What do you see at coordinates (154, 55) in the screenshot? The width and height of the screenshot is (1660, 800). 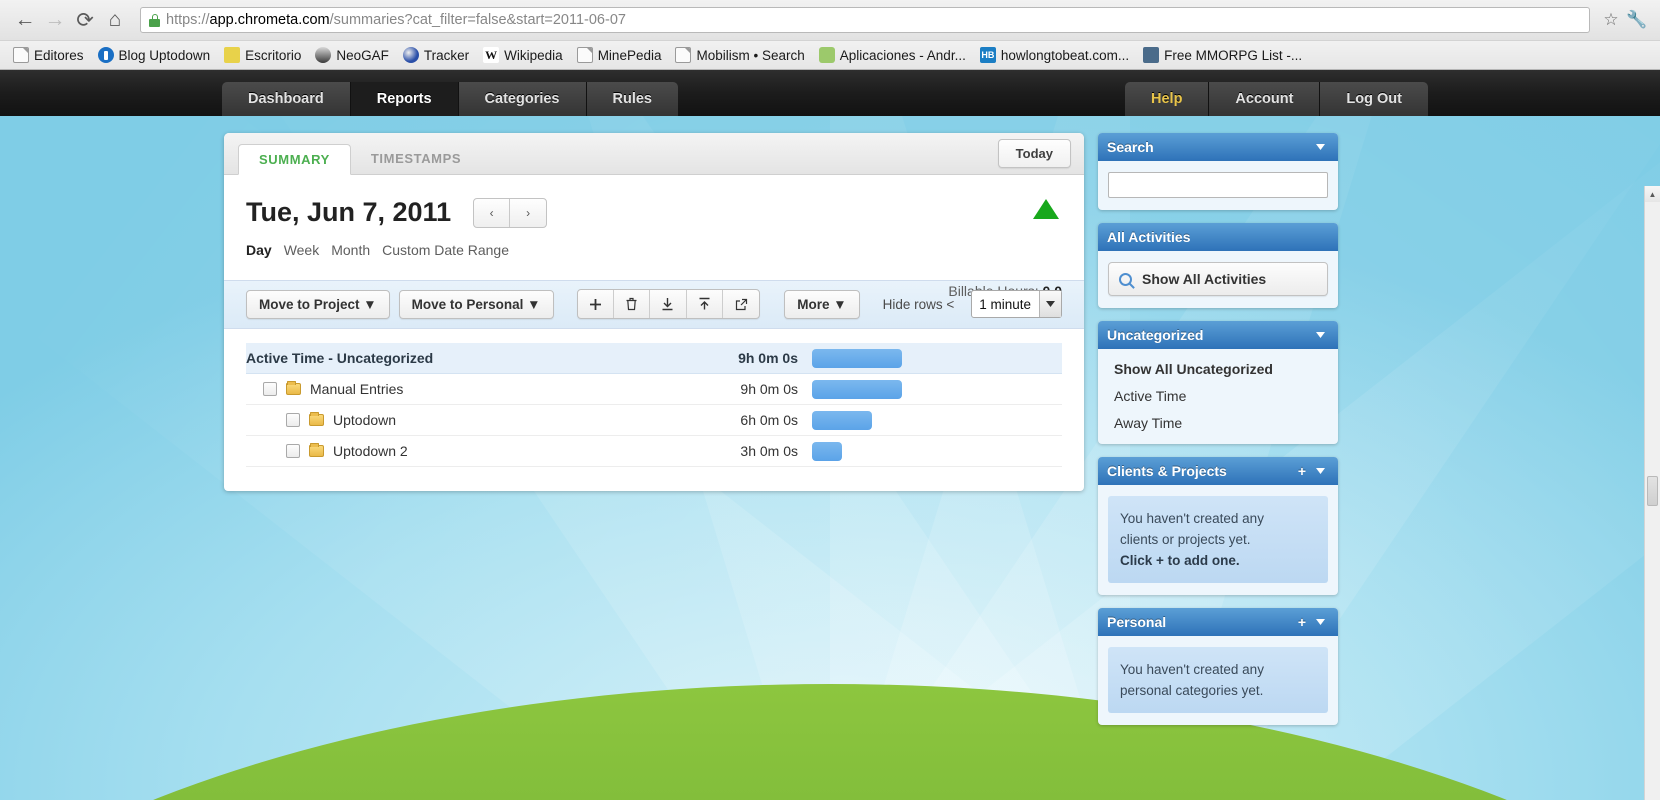 I see `bookmark-item: Blog Uptodown` at bounding box center [154, 55].